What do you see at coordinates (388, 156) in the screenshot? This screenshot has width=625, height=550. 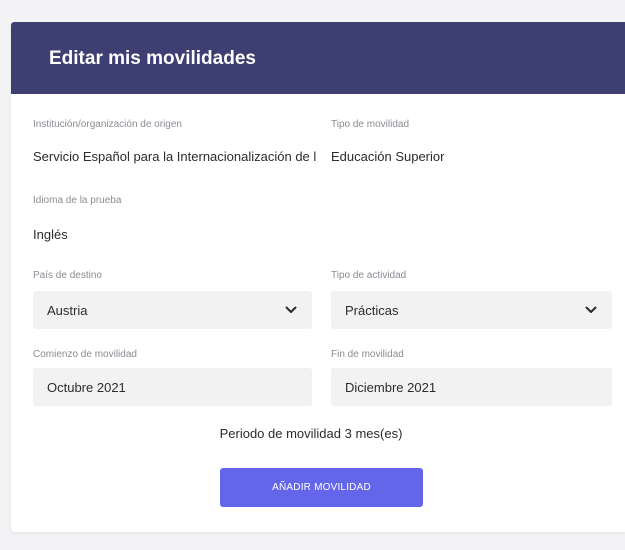 I see `mobility-type-value: Educación Superior` at bounding box center [388, 156].